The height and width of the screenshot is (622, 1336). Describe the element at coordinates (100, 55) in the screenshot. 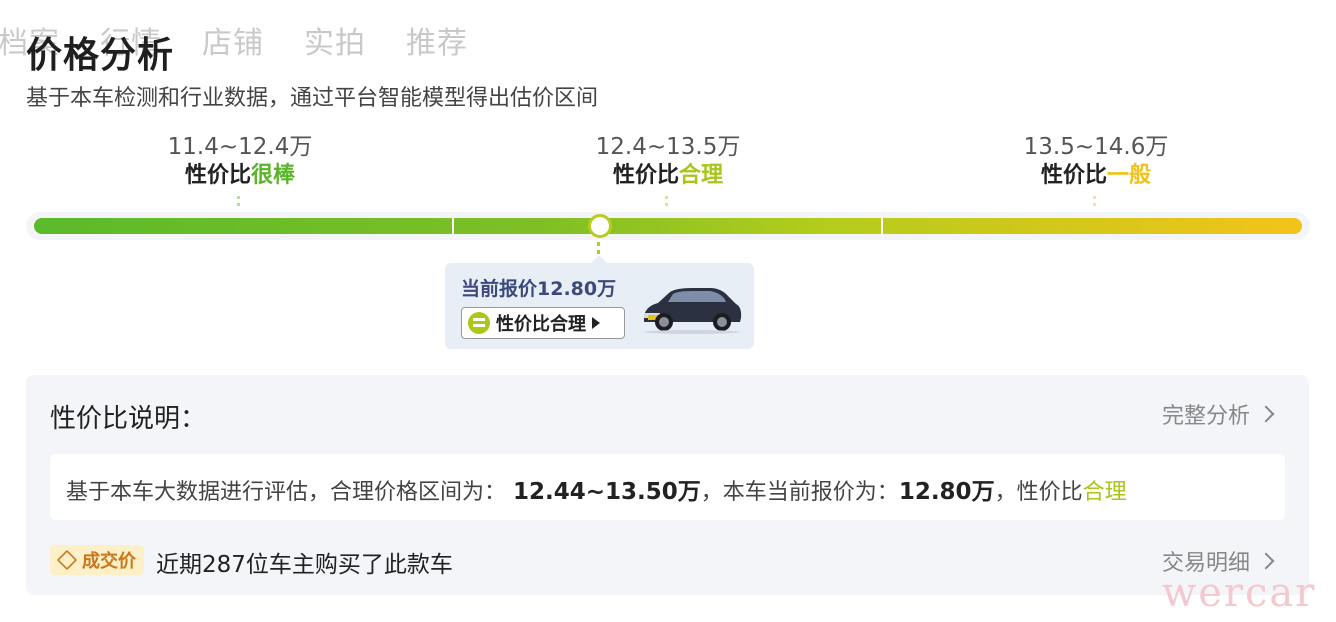

I see `page-title: 价格分析` at that location.